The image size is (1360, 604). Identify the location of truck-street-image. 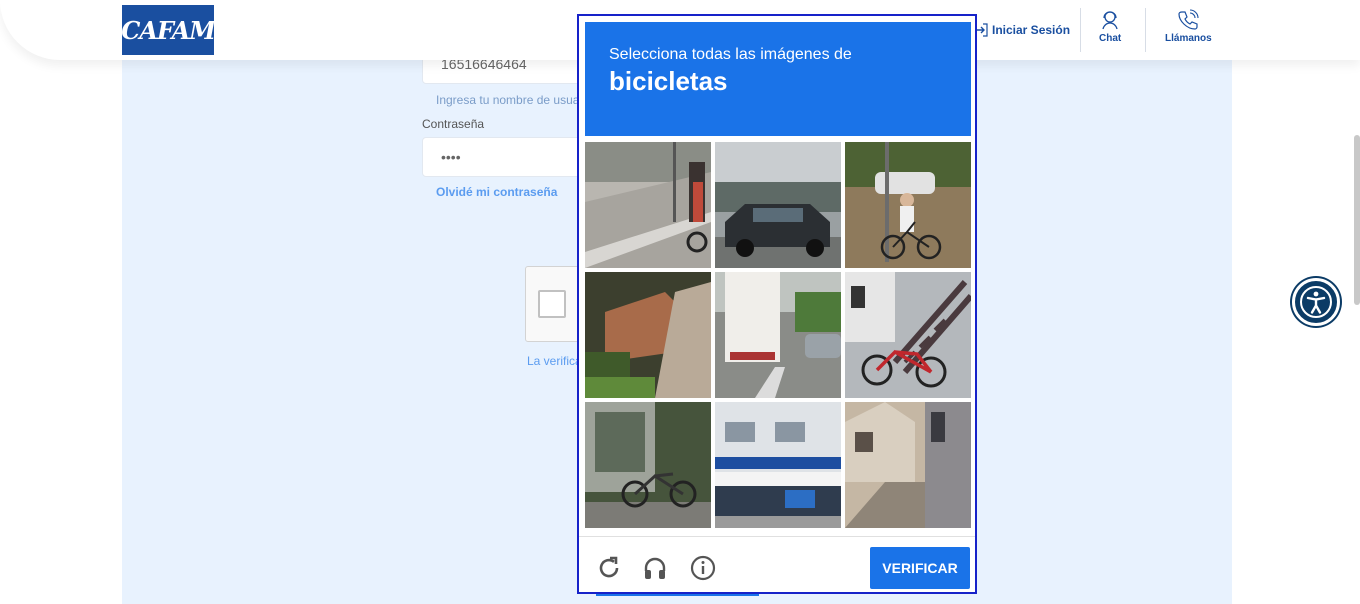
(778, 335).